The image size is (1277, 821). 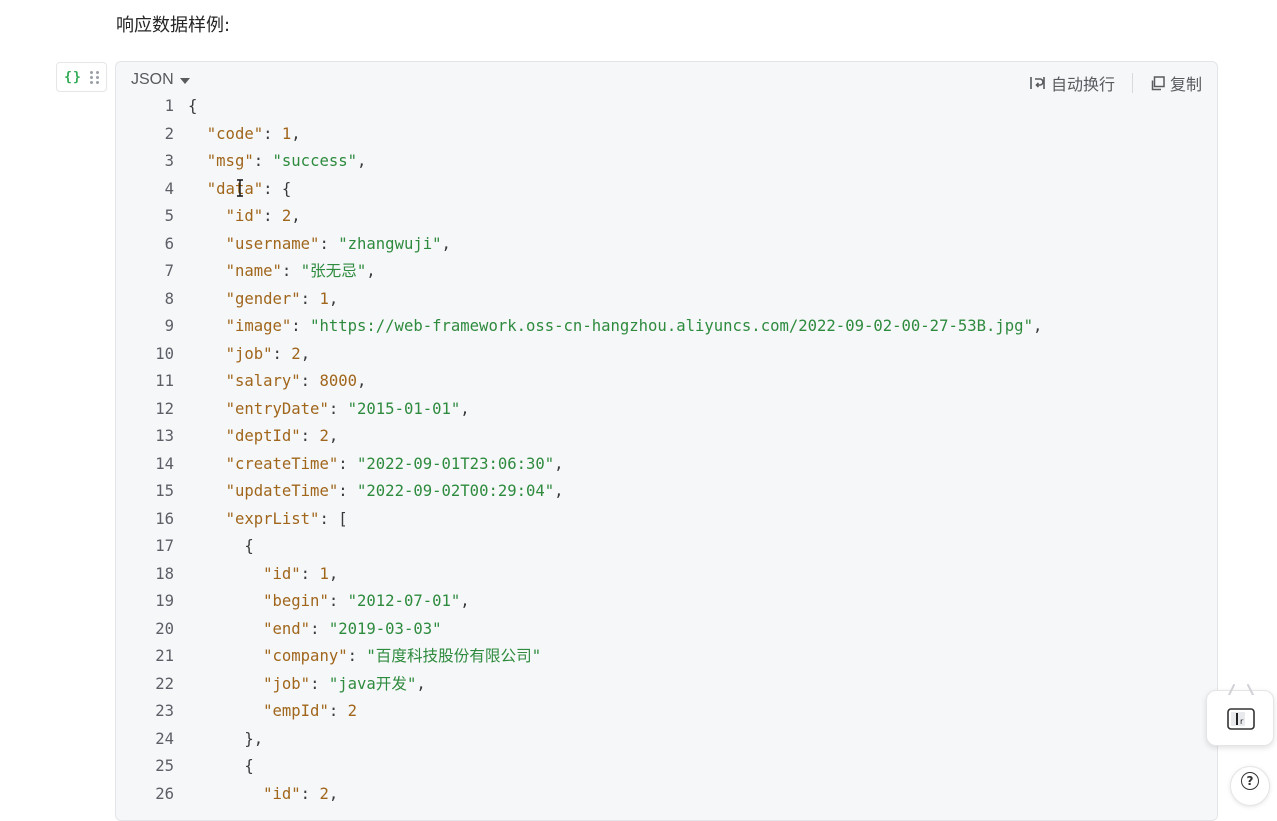 I want to click on line-number: 11, so click(x=164, y=381).